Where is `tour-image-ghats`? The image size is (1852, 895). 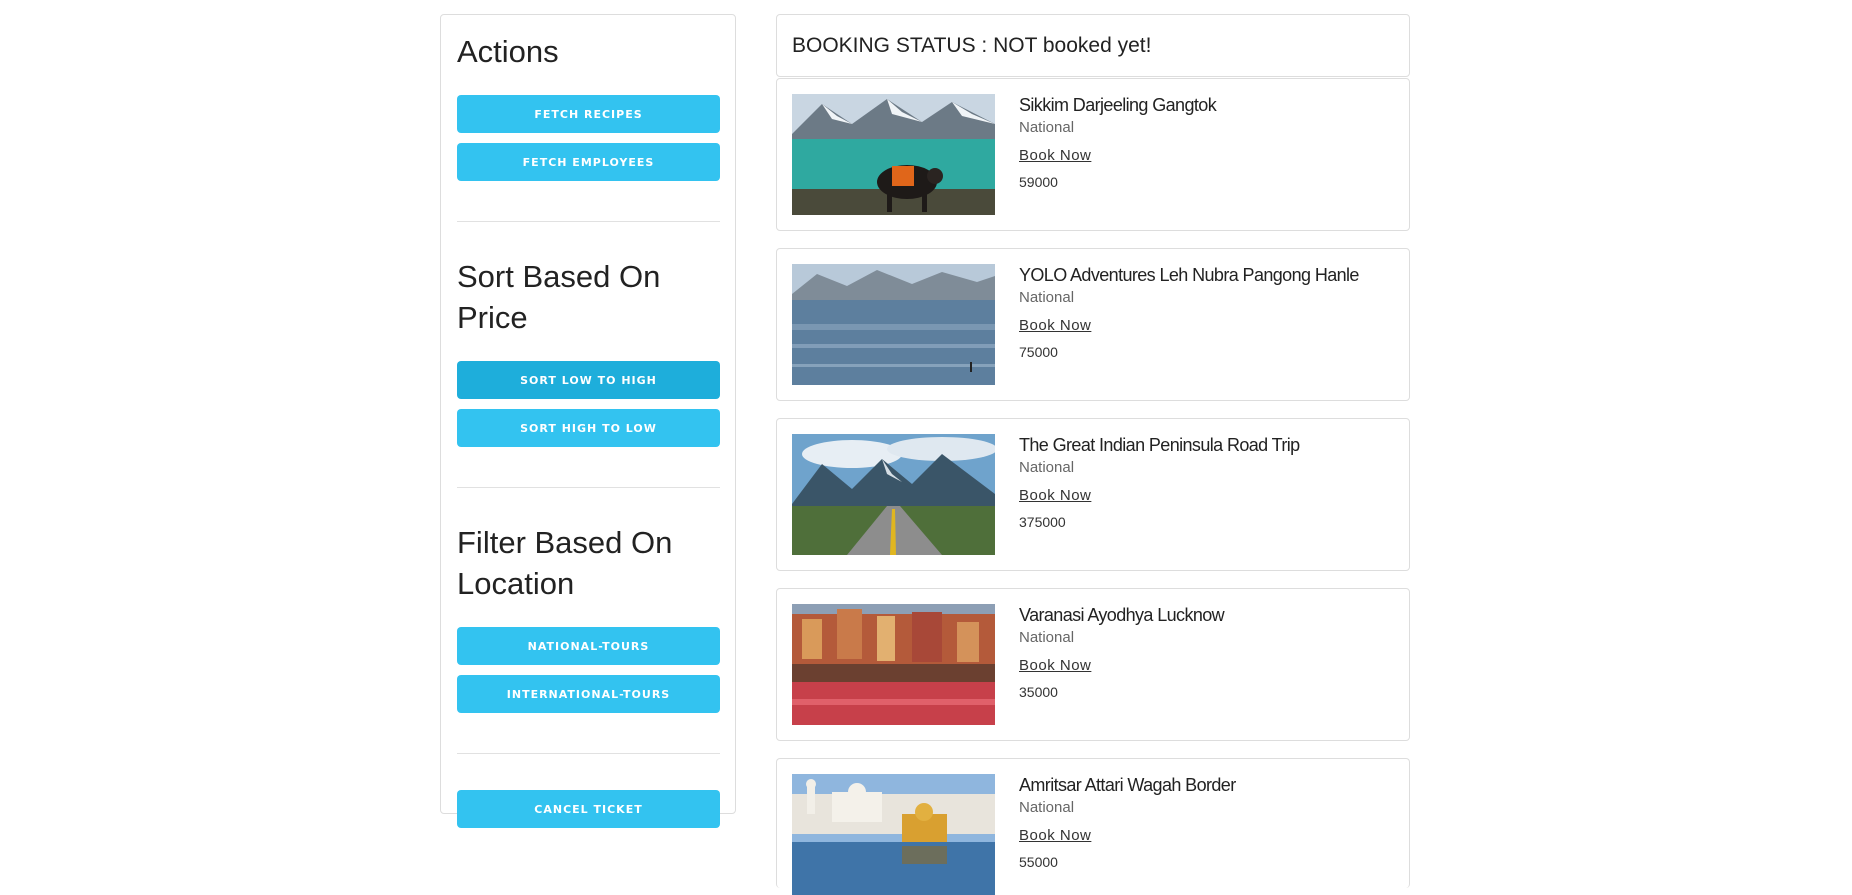 tour-image-ghats is located at coordinates (893, 664).